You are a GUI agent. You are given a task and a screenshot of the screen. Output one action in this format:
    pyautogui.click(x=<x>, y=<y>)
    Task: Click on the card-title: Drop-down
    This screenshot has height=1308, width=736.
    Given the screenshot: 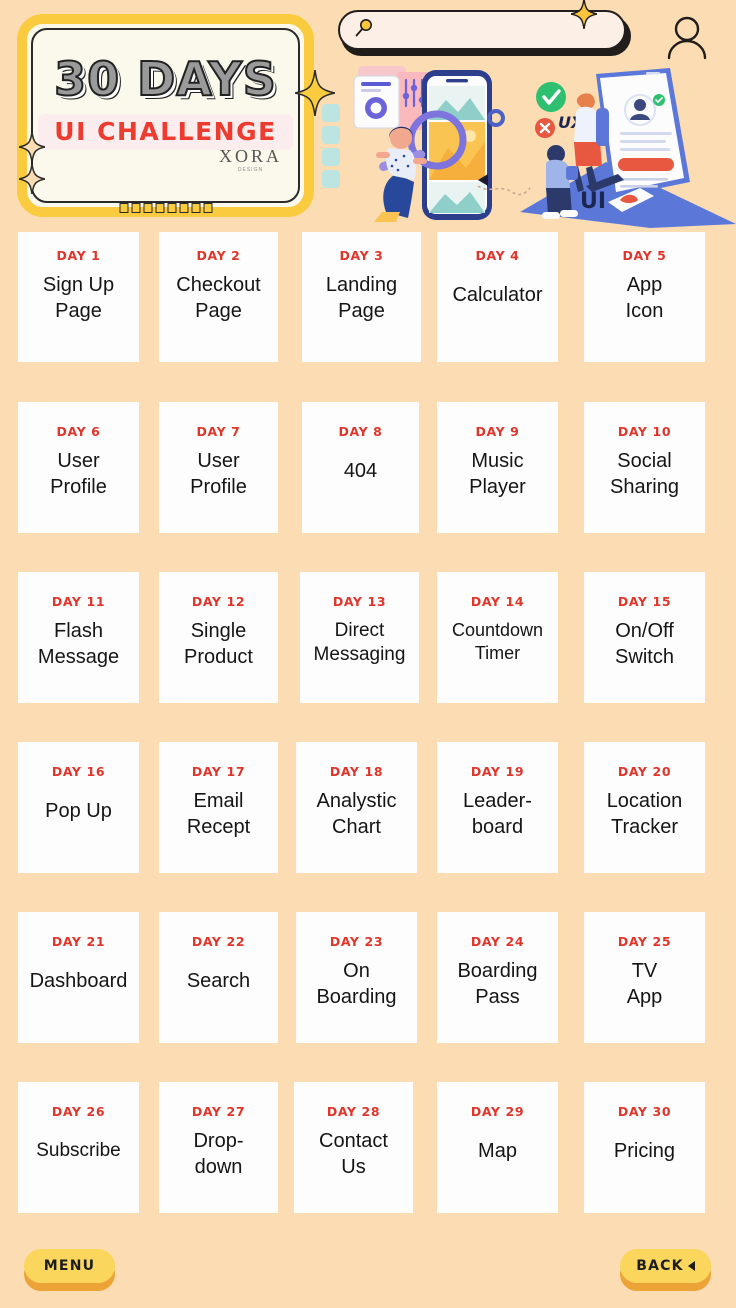 What is the action you would take?
    pyautogui.click(x=218, y=1154)
    